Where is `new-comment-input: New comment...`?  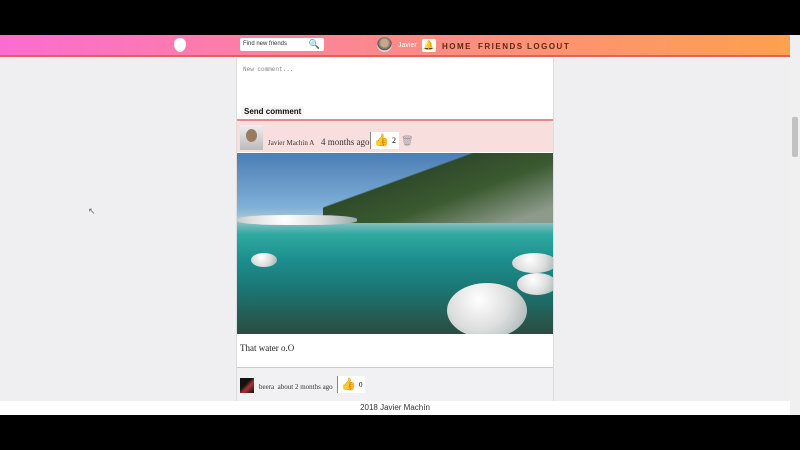 new-comment-input: New comment... is located at coordinates (395, 77).